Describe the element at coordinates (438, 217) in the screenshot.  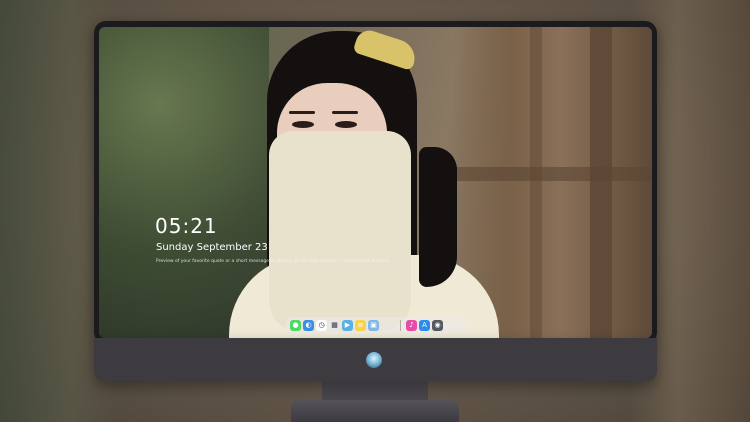
I see `wallpaper-figure-hair-strand` at that location.